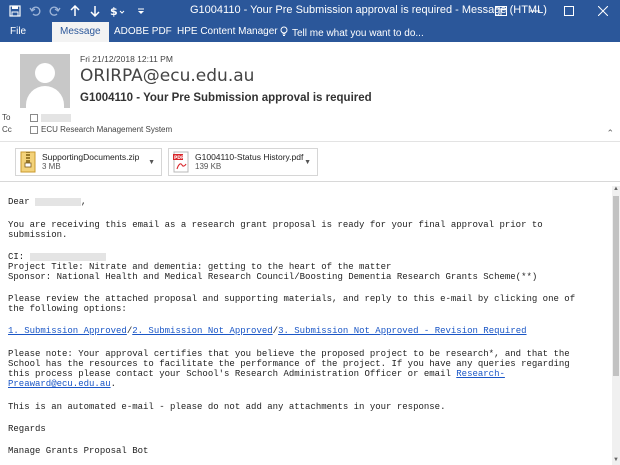  I want to click on attachment-supporting-documents: SupportingDocuments.zip 3 MB ▼, so click(88, 162).